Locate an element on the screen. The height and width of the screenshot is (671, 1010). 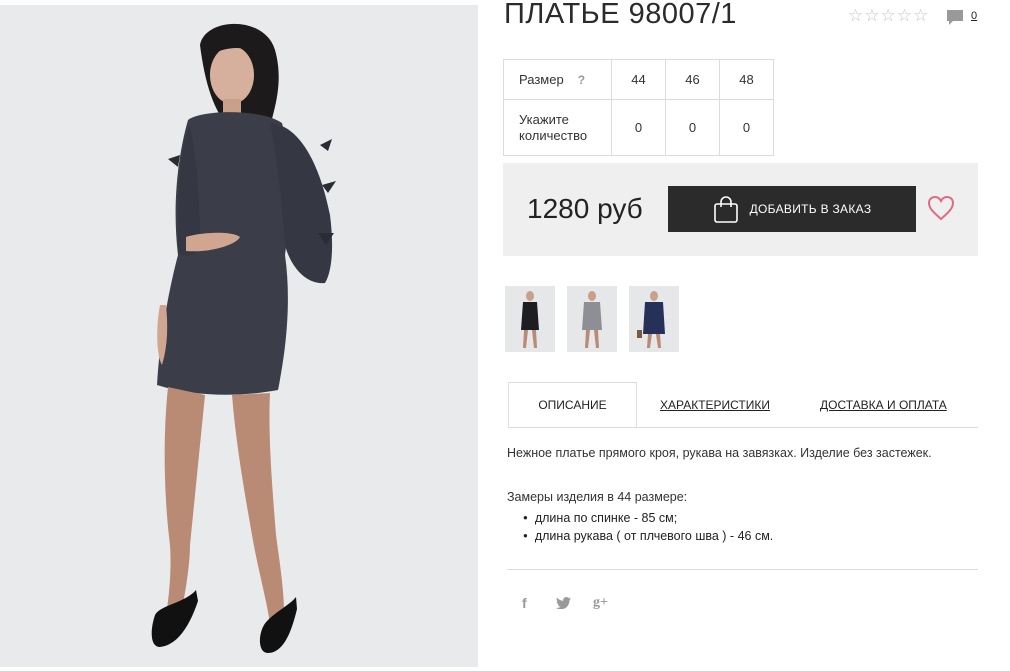
tab-characteristics: ХАРАКТЕРИСТИКИ is located at coordinates (715, 404).